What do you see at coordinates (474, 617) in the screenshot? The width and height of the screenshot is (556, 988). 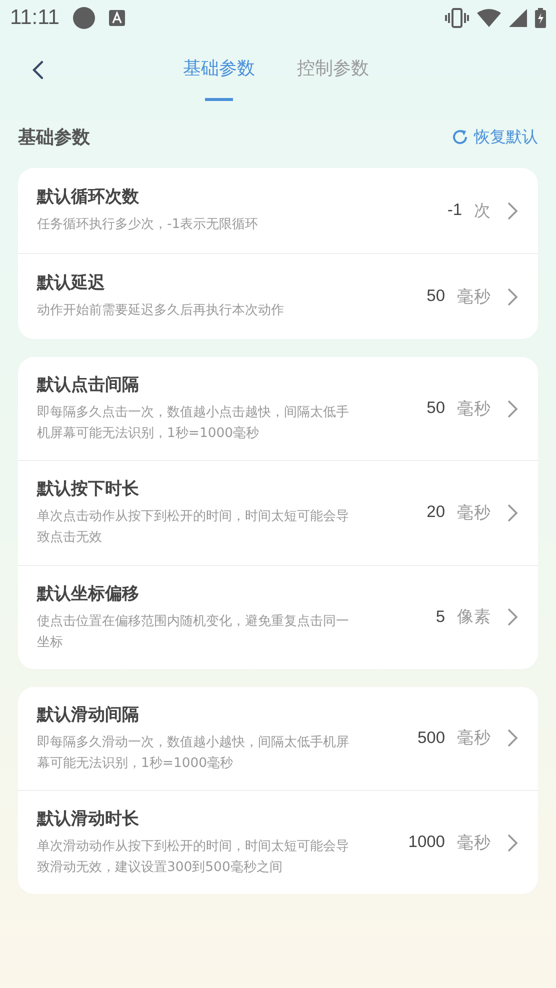 I see `setting-unit: 像素` at bounding box center [474, 617].